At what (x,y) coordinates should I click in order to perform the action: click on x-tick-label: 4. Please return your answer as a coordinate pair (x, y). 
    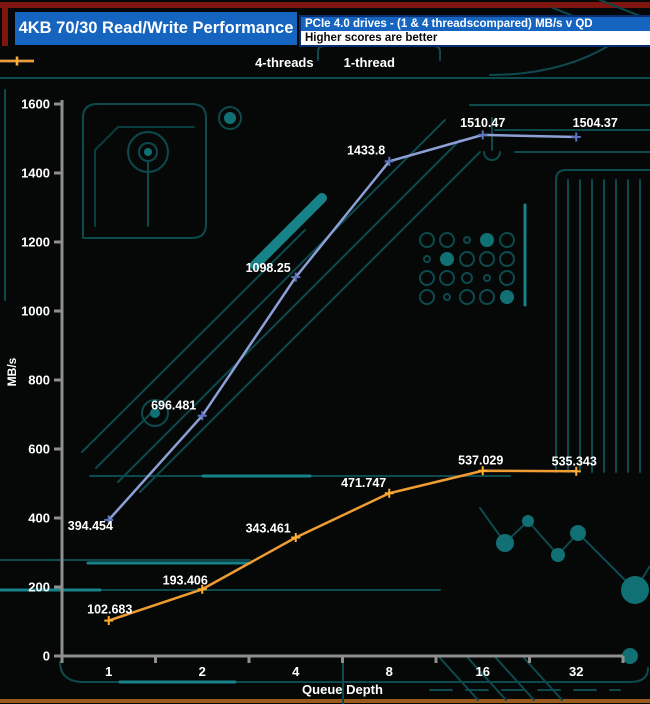
    Looking at the image, I should click on (296, 671).